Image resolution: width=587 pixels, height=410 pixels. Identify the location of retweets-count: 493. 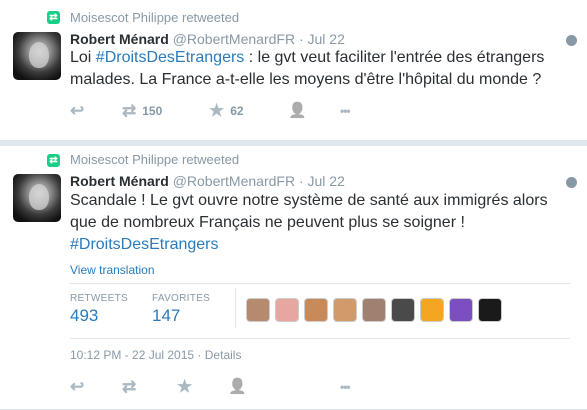
(84, 316).